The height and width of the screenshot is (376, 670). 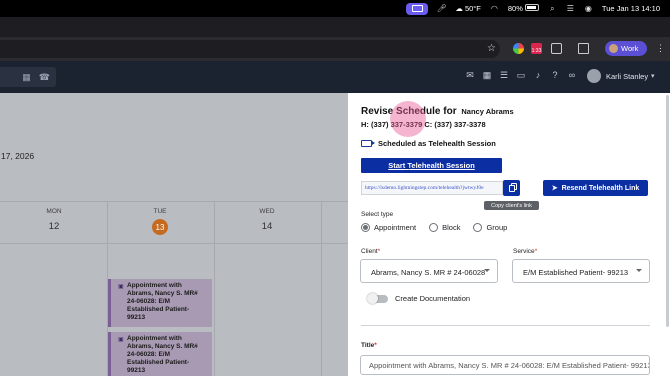 I want to click on browser-menu-icon: ⋮, so click(x=660, y=48).